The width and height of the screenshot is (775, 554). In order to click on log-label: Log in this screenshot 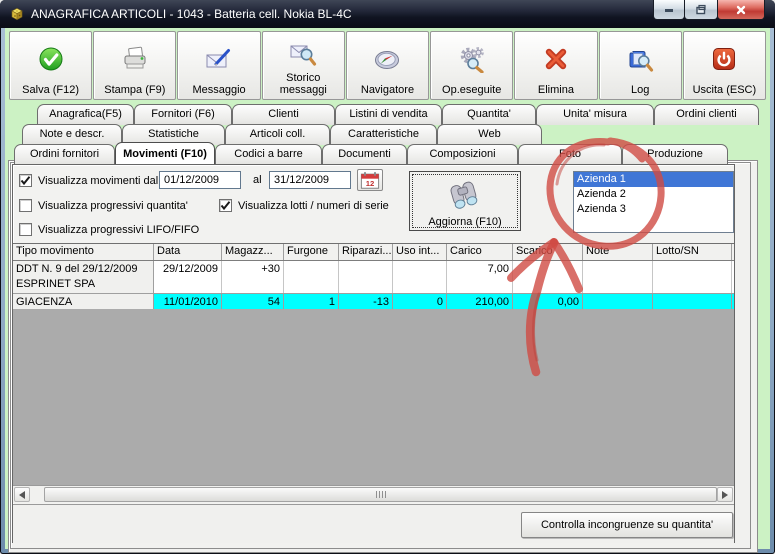, I will do `click(640, 90)`.